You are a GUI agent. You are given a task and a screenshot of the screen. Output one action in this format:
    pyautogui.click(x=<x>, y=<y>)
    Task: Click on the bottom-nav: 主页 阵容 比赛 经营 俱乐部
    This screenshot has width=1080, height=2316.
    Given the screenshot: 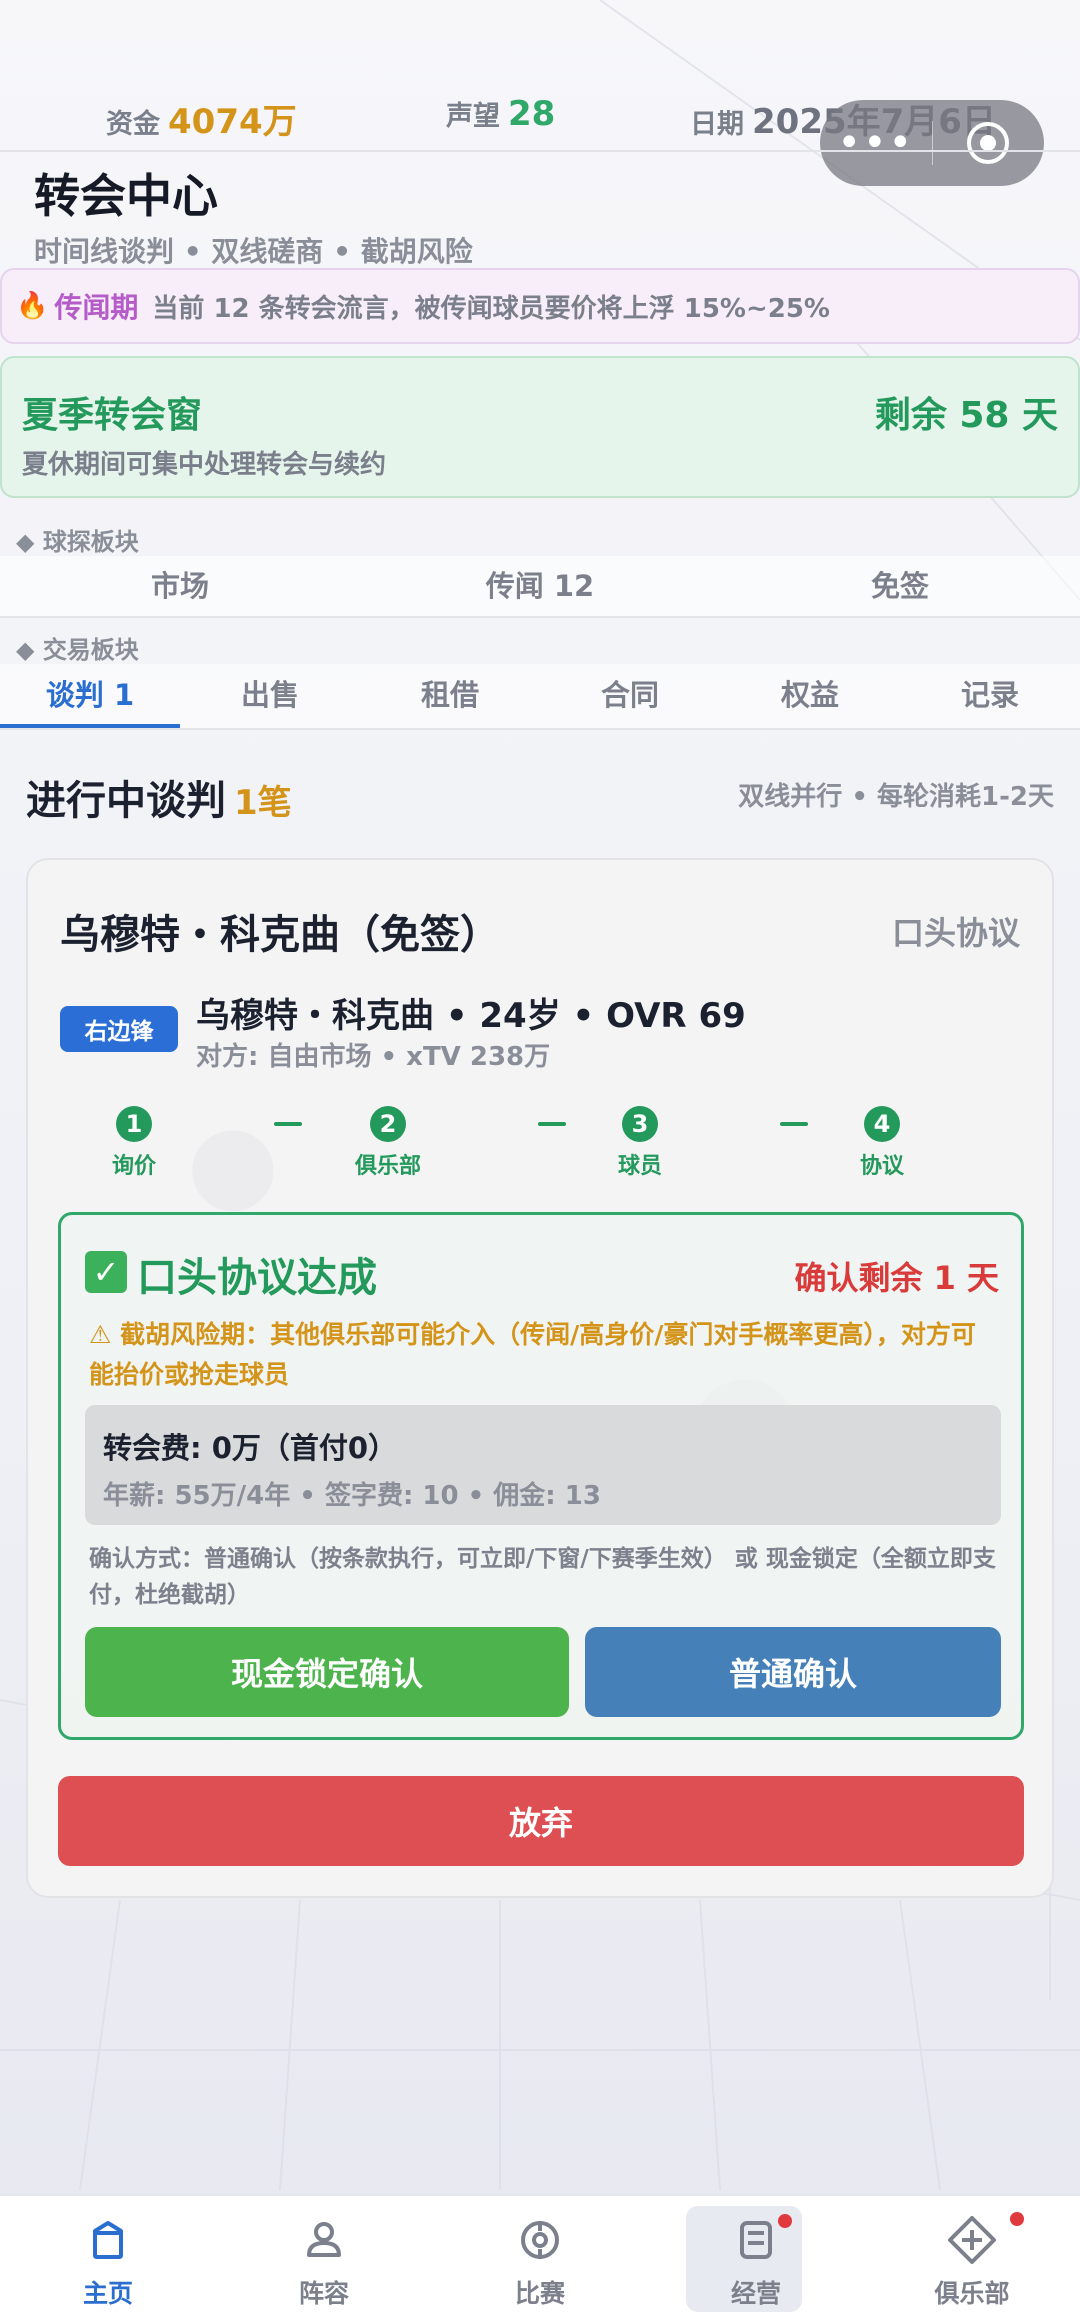 What is the action you would take?
    pyautogui.click(x=540, y=2255)
    